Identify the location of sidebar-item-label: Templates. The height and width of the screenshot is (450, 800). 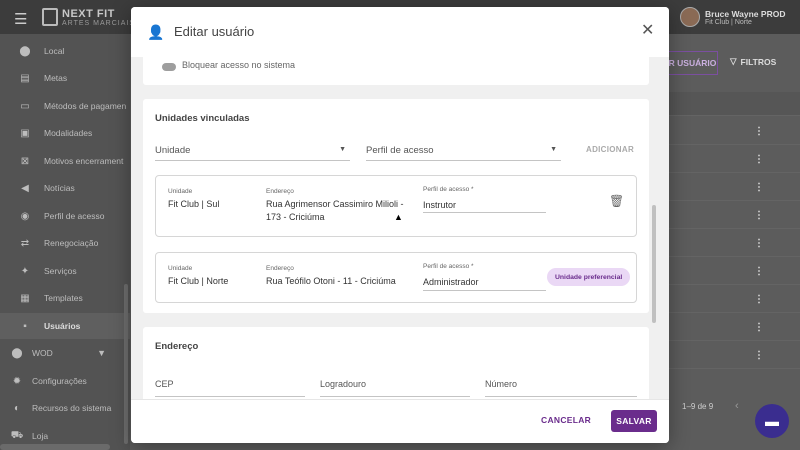
(63, 298).